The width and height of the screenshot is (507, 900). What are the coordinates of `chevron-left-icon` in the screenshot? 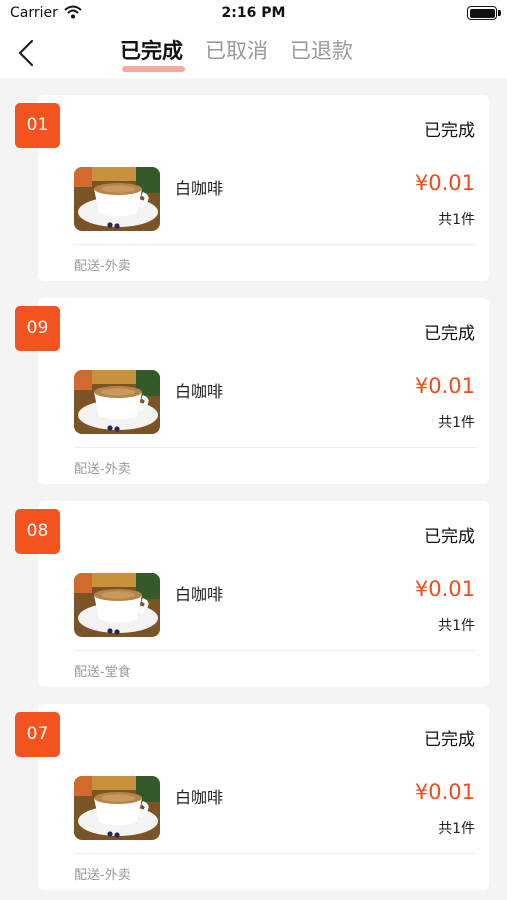 It's located at (26, 53).